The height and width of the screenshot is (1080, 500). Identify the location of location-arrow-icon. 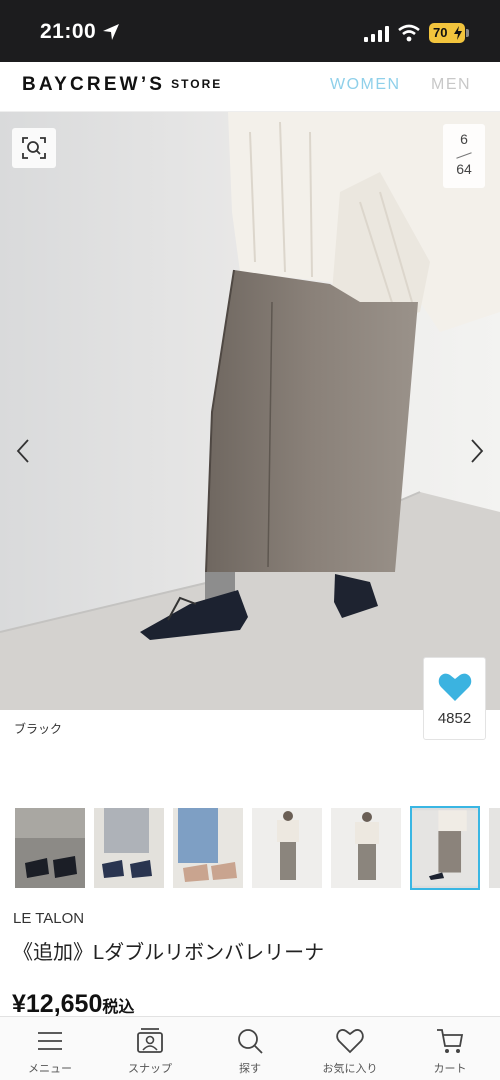
(111, 32).